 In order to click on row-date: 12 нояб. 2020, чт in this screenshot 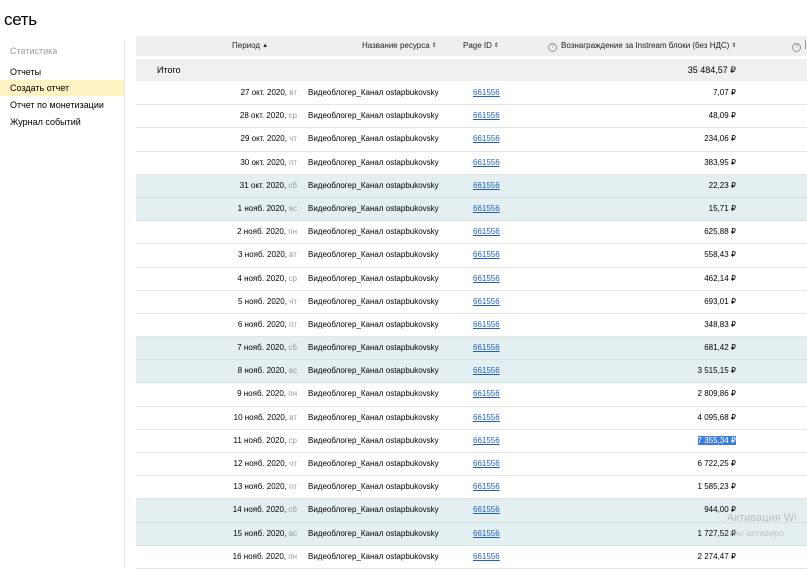, I will do `click(265, 464)`.